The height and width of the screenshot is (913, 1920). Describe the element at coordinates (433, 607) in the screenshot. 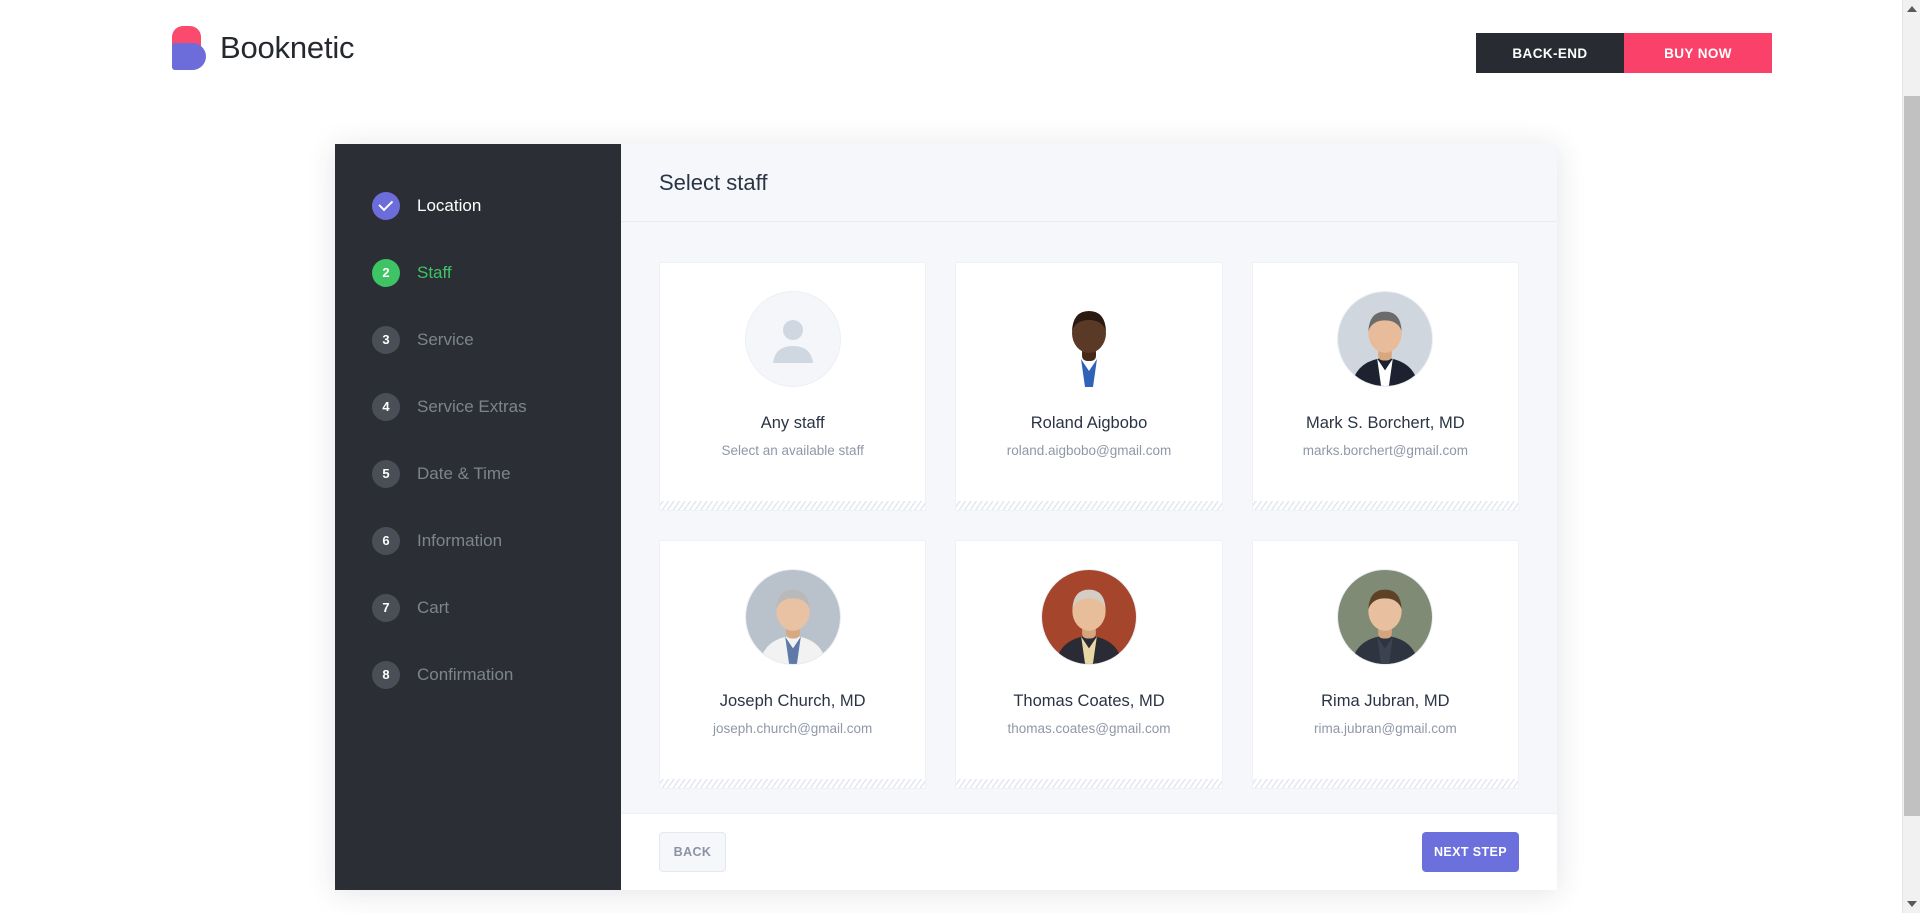

I see `step-label: Cart` at that location.